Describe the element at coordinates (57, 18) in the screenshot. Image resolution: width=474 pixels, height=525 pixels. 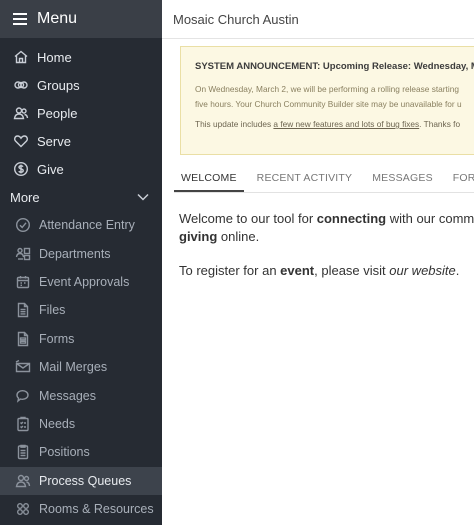
I see `menu-label: Menu` at that location.